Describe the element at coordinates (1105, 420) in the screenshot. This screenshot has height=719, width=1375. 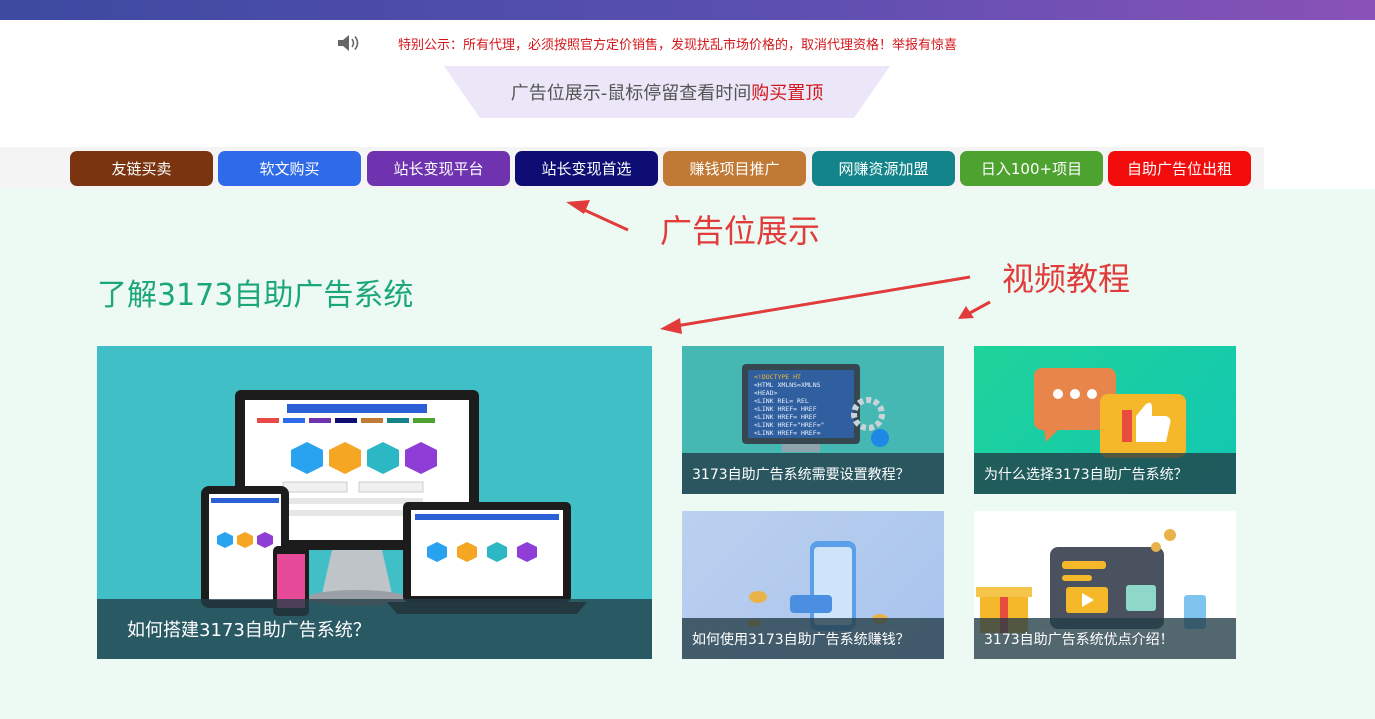
I see `card-why-choose: 为什么选择3173自助广告系统？` at that location.